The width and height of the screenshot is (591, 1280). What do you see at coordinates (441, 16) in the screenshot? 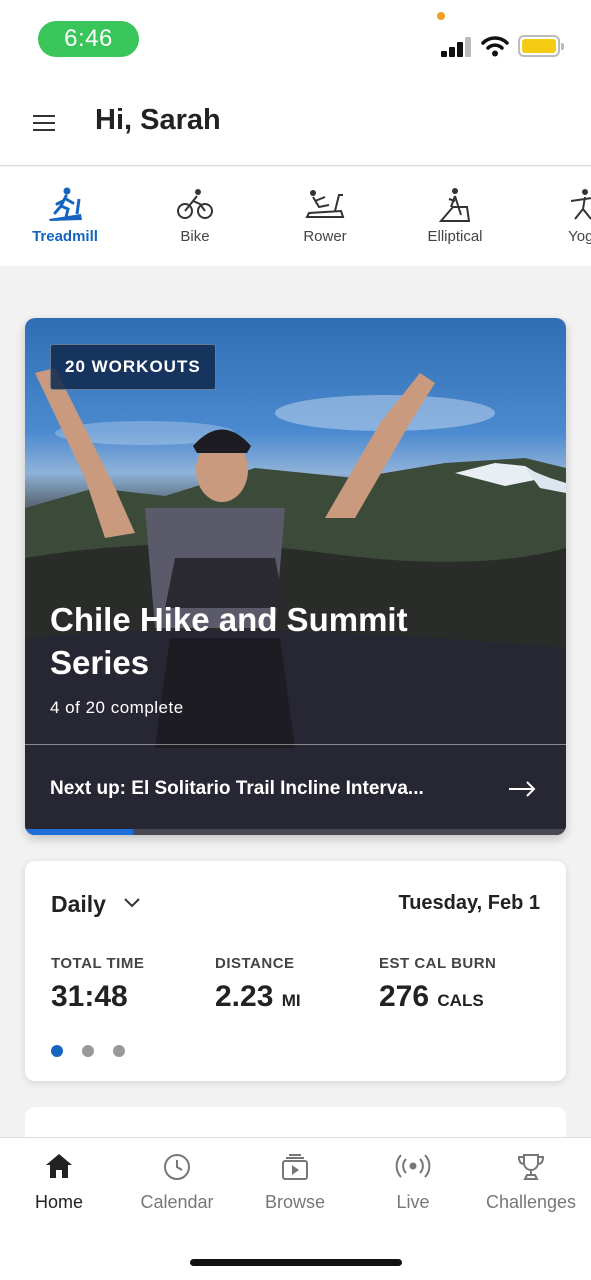
I see `privacy-indicator-icon` at bounding box center [441, 16].